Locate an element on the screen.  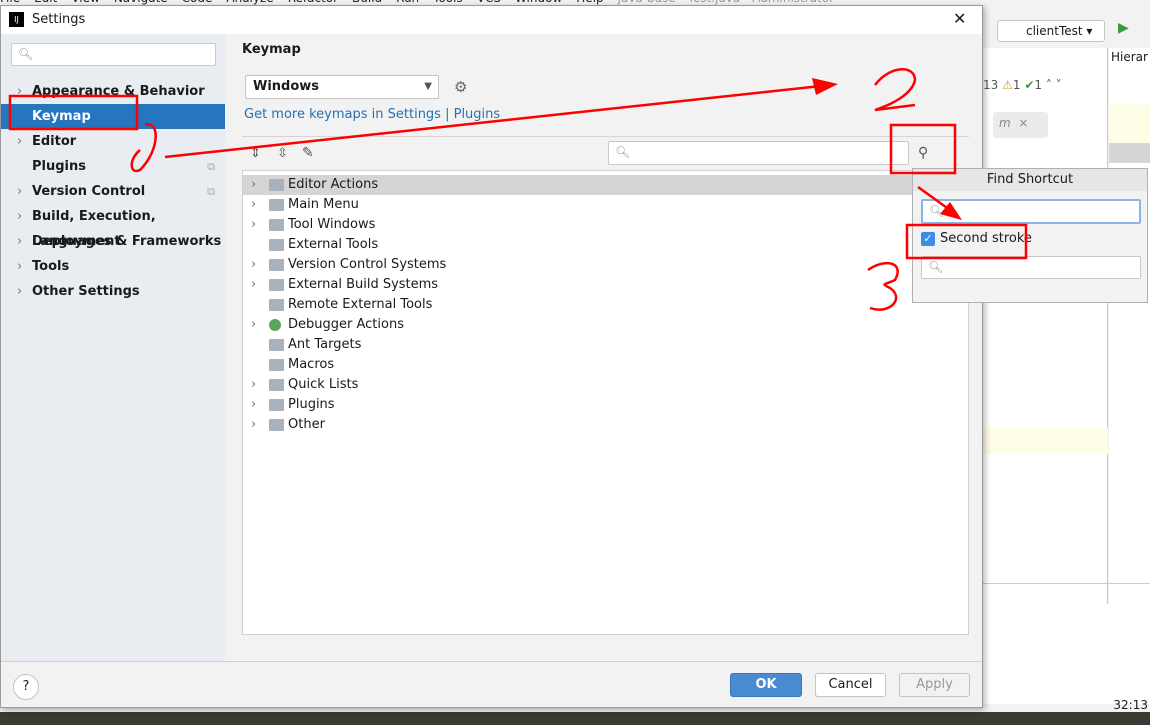
annotation-box-keymap is located at coordinates (73, 112).